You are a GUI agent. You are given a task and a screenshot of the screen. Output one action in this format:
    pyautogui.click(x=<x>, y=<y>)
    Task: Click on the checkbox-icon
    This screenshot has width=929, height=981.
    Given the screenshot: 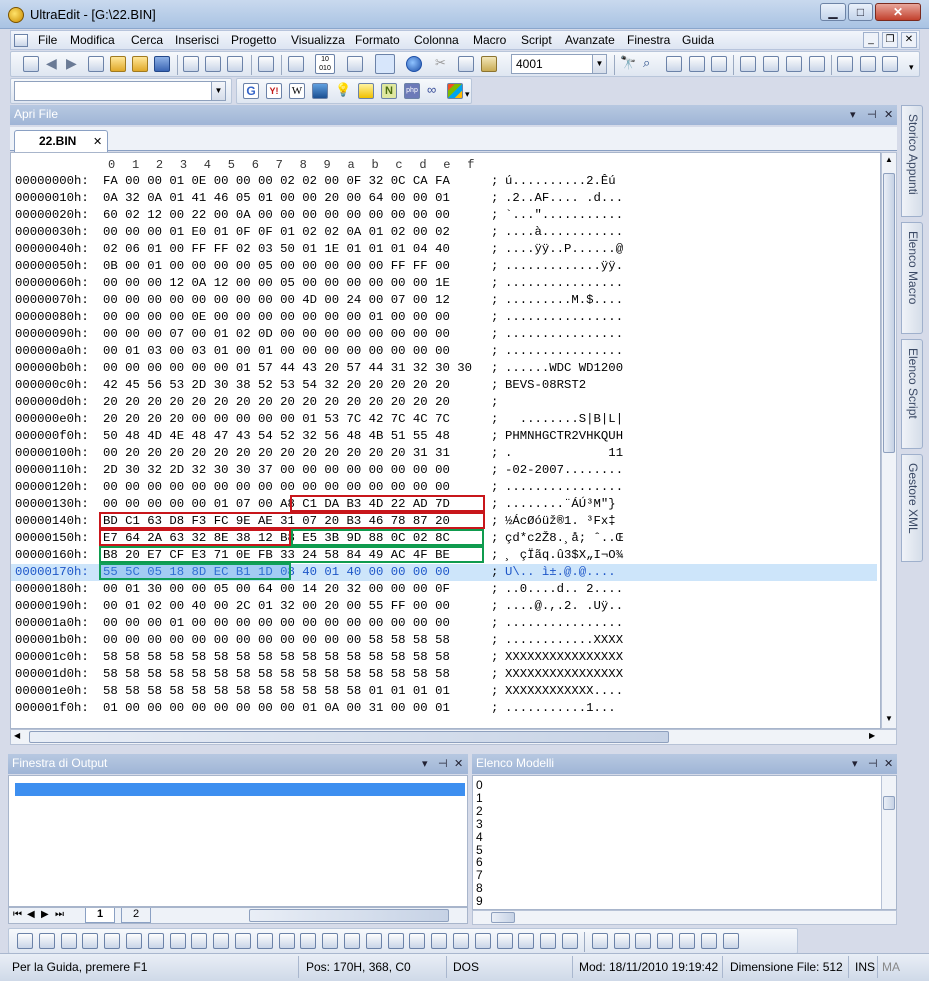 What is the action you would take?
    pyautogui.click(x=439, y=941)
    